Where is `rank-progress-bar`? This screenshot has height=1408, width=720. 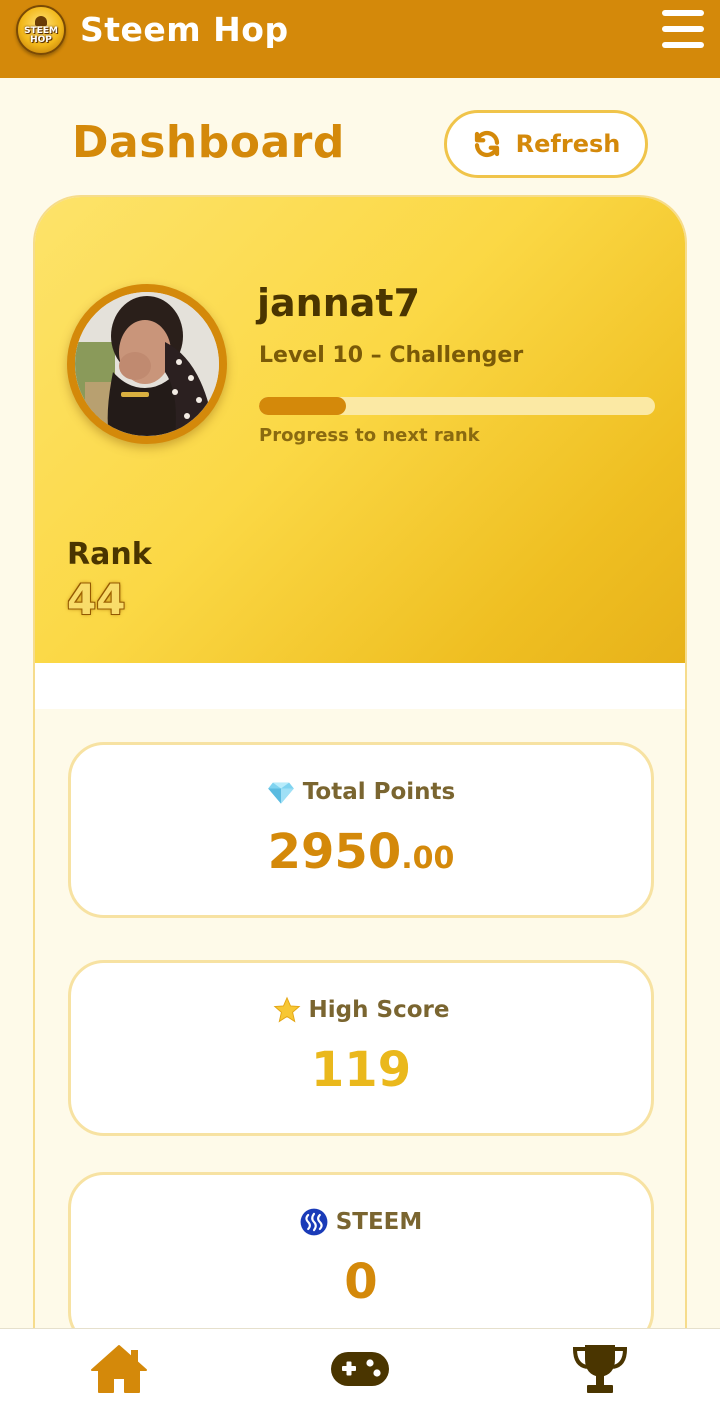 rank-progress-bar is located at coordinates (457, 406).